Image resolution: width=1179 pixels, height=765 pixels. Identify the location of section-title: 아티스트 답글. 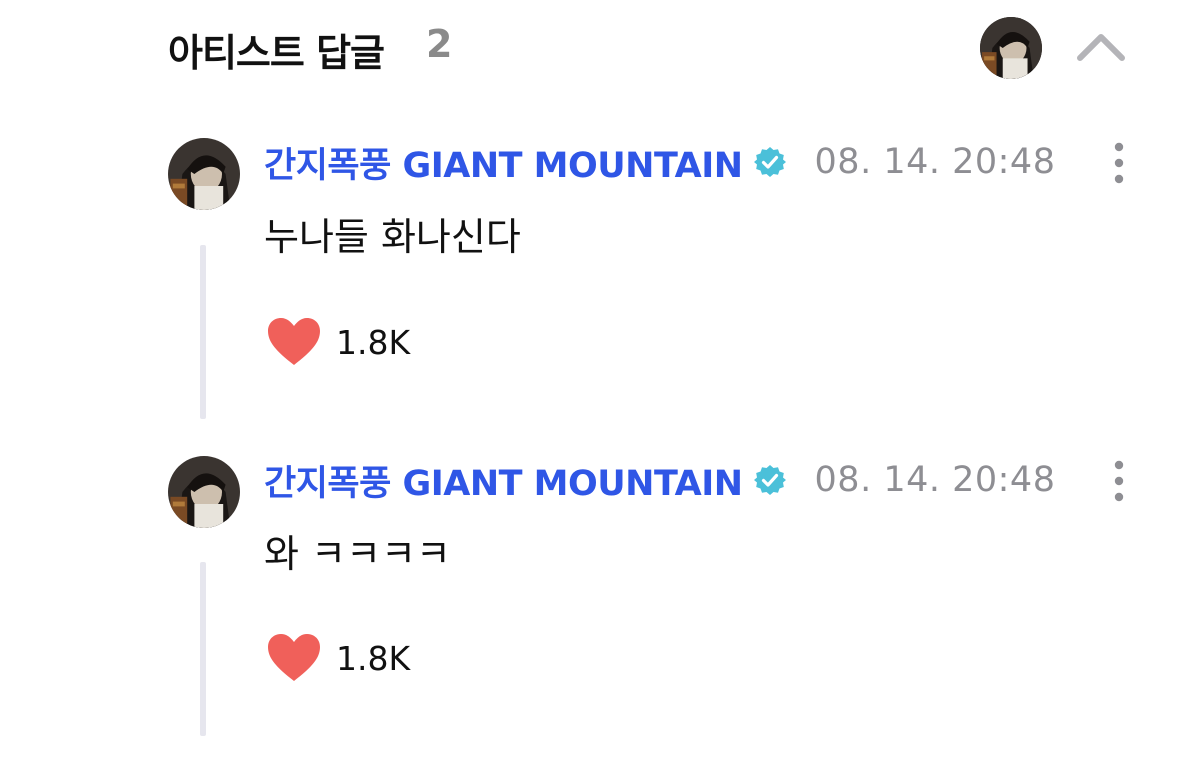
(276, 53).